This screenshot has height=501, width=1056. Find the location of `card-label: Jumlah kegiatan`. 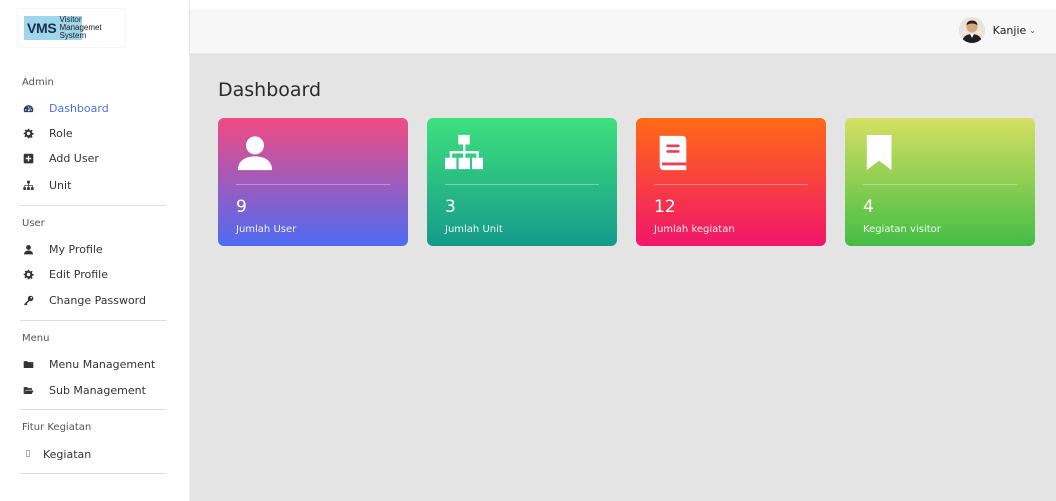

card-label: Jumlah kegiatan is located at coordinates (694, 229).